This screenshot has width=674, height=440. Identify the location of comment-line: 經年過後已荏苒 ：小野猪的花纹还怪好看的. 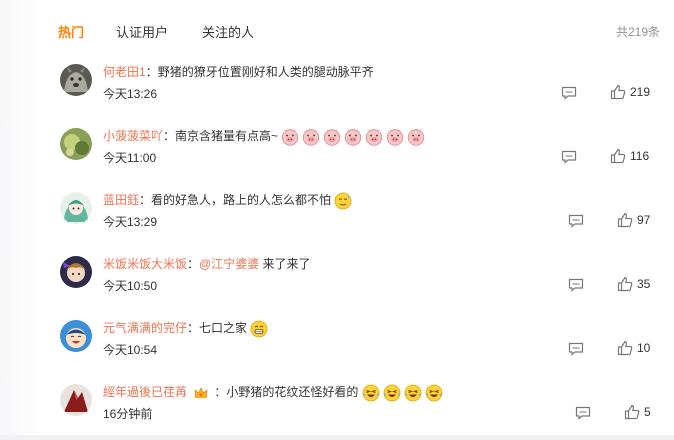
(274, 393).